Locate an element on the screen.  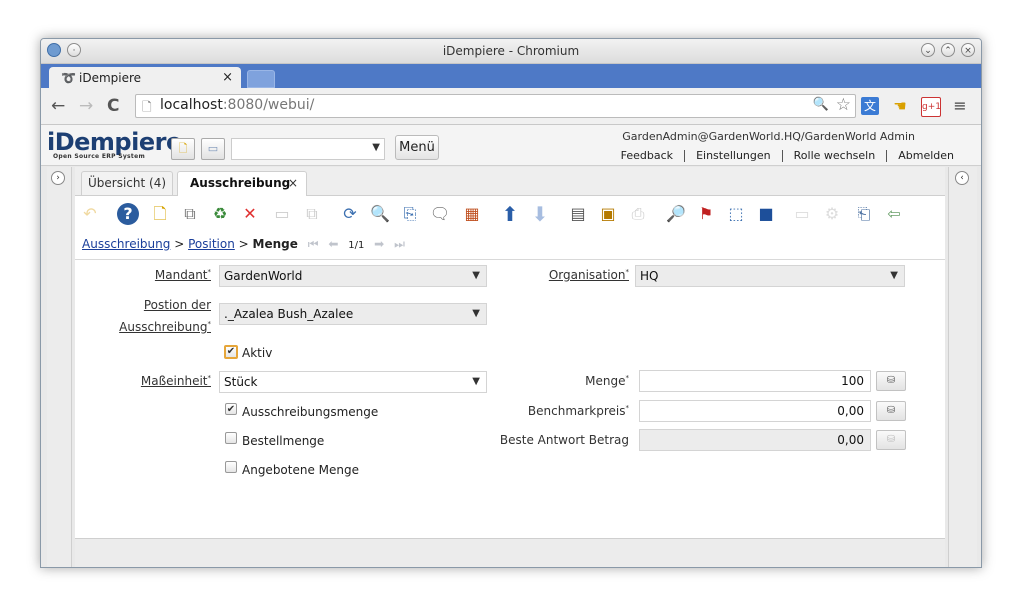
save-create-icon: ⧉ is located at coordinates (312, 214).